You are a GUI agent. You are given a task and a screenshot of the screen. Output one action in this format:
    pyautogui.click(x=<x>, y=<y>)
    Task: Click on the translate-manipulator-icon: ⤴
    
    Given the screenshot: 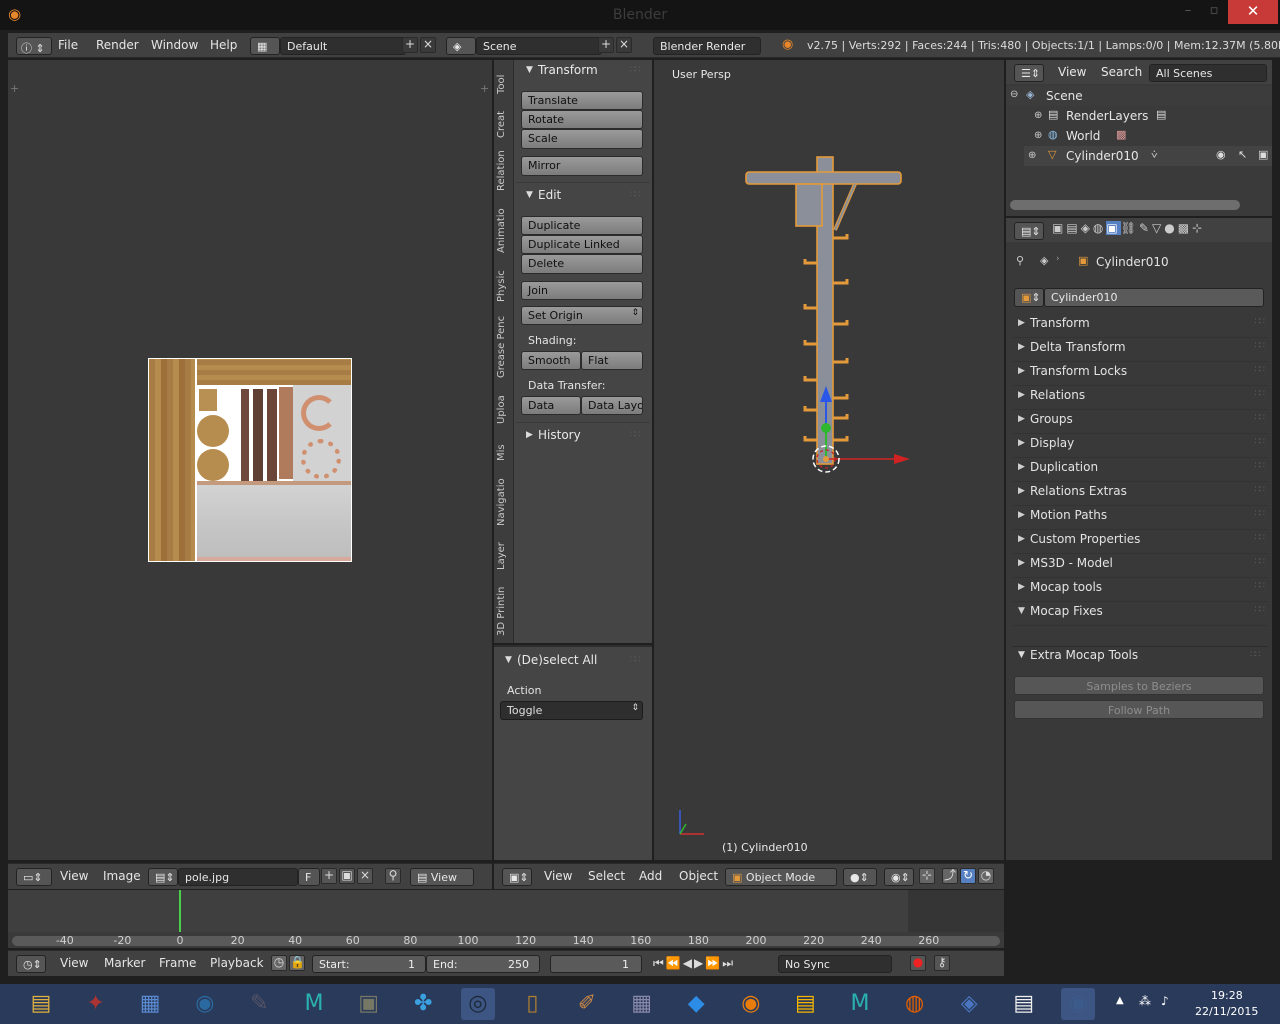 What is the action you would take?
    pyautogui.click(x=950, y=876)
    